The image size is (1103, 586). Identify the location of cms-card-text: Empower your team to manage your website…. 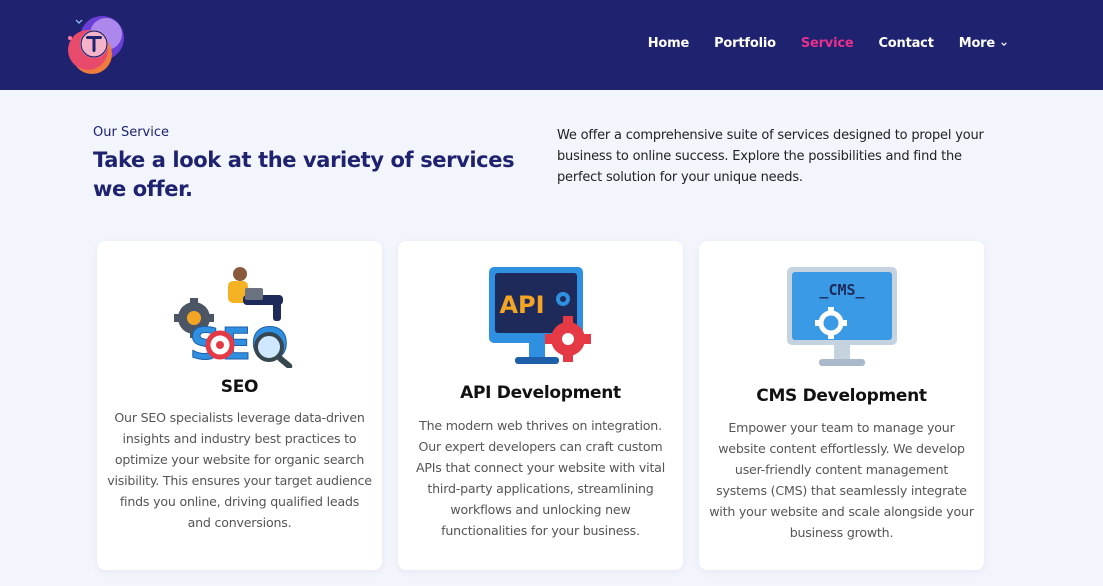
(841, 480).